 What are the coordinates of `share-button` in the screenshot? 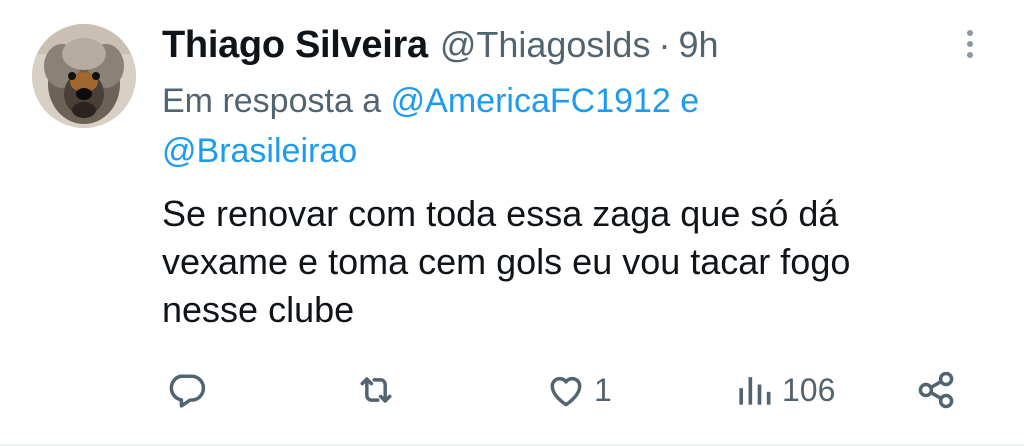 It's located at (936, 390).